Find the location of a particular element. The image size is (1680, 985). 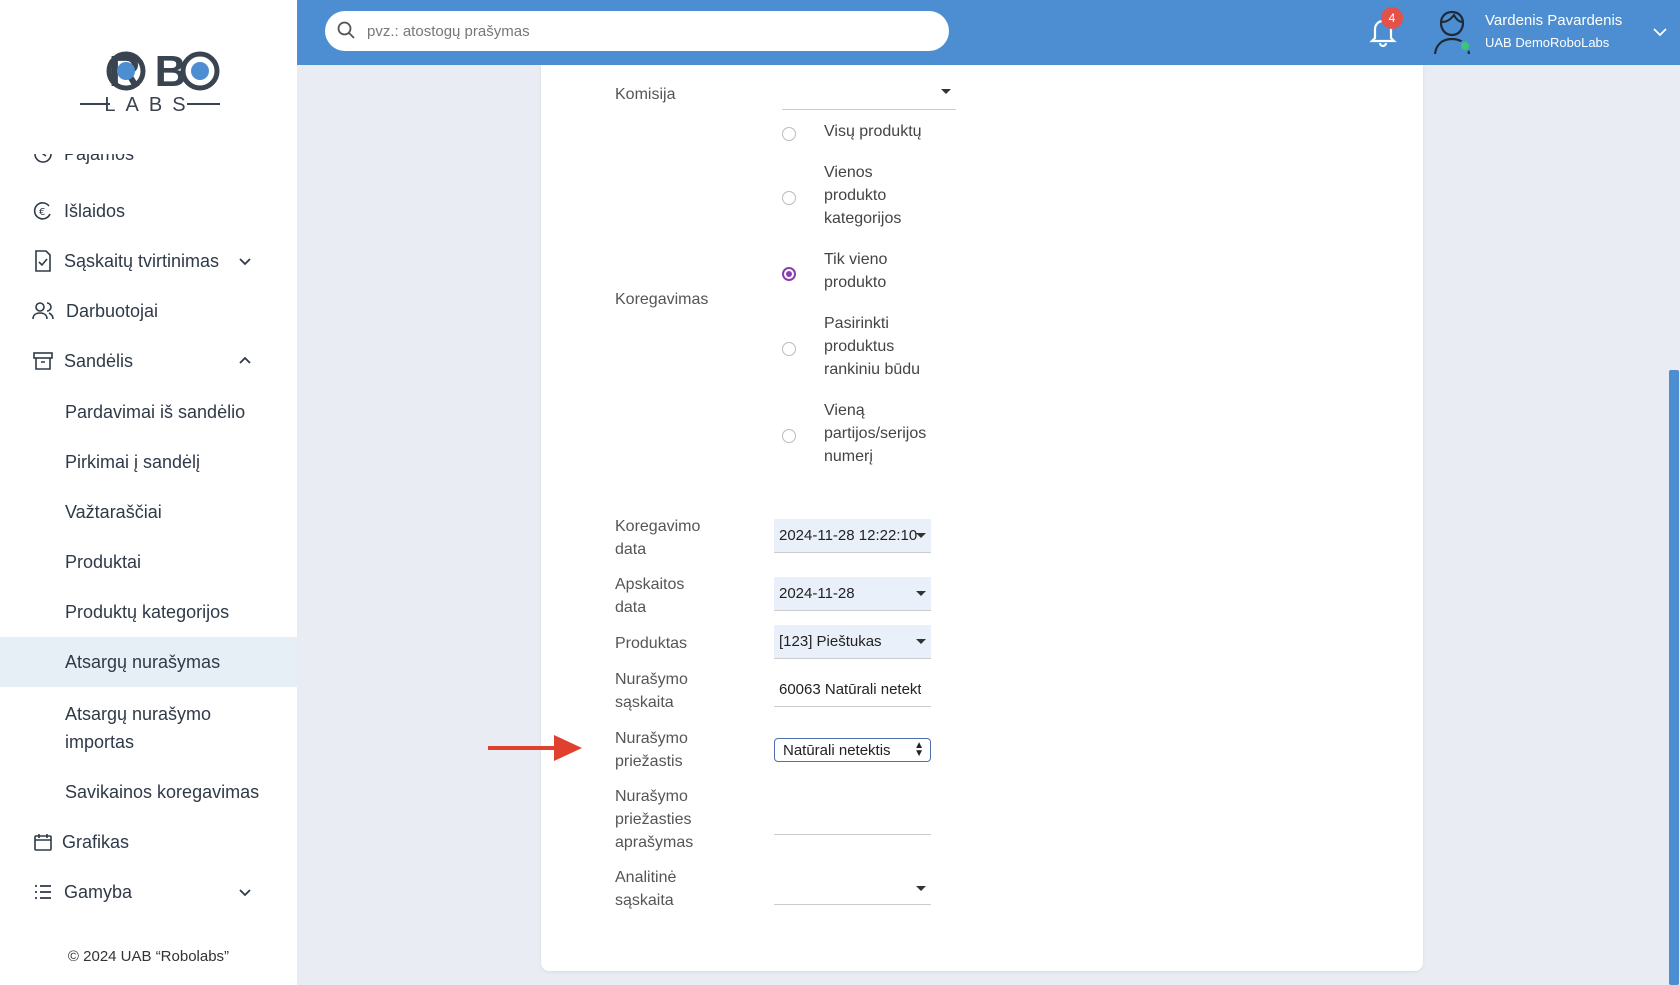

sidebar-subitem-pirkimai: Pirkimai į sandėlį is located at coordinates (148, 462).